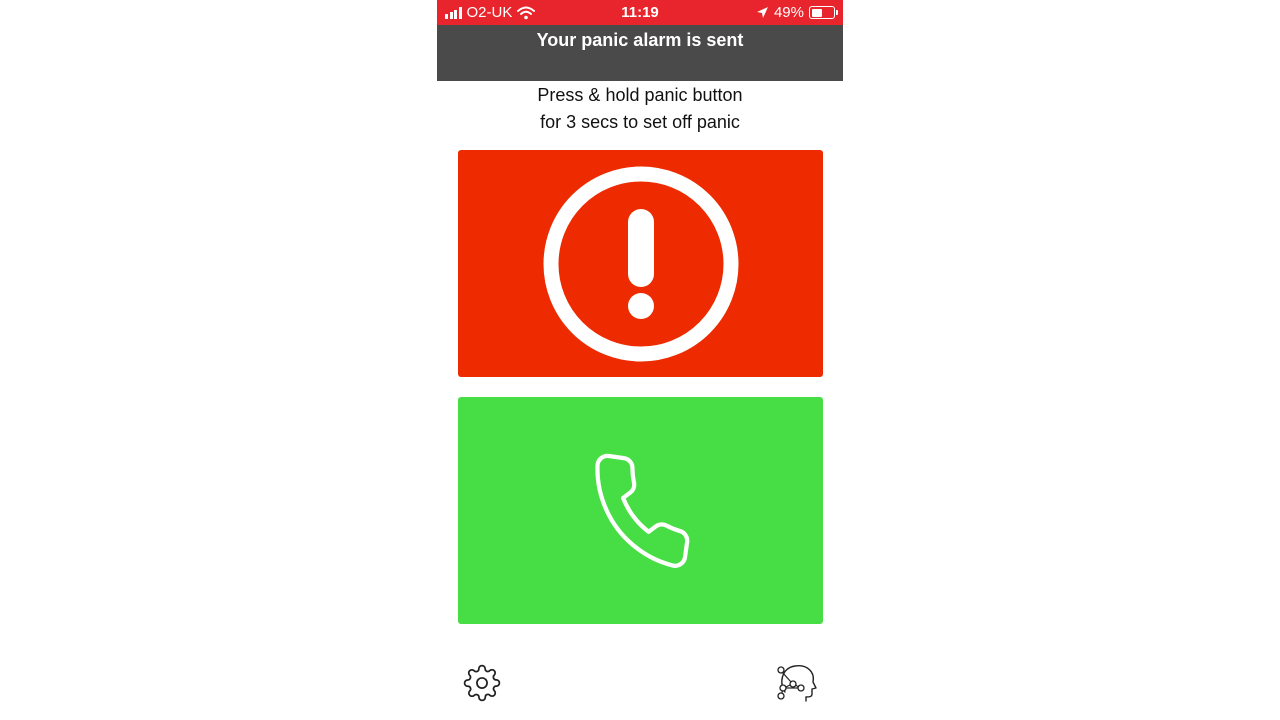 Image resolution: width=1280 pixels, height=720 pixels. I want to click on battery-icon, so click(823, 12).